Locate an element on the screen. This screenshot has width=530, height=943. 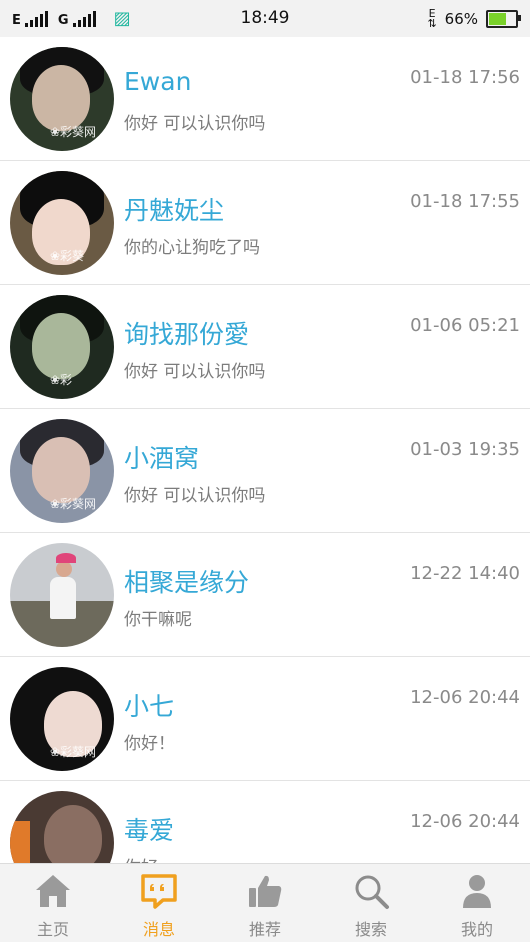
tab-label: 我的 is located at coordinates (476, 929).